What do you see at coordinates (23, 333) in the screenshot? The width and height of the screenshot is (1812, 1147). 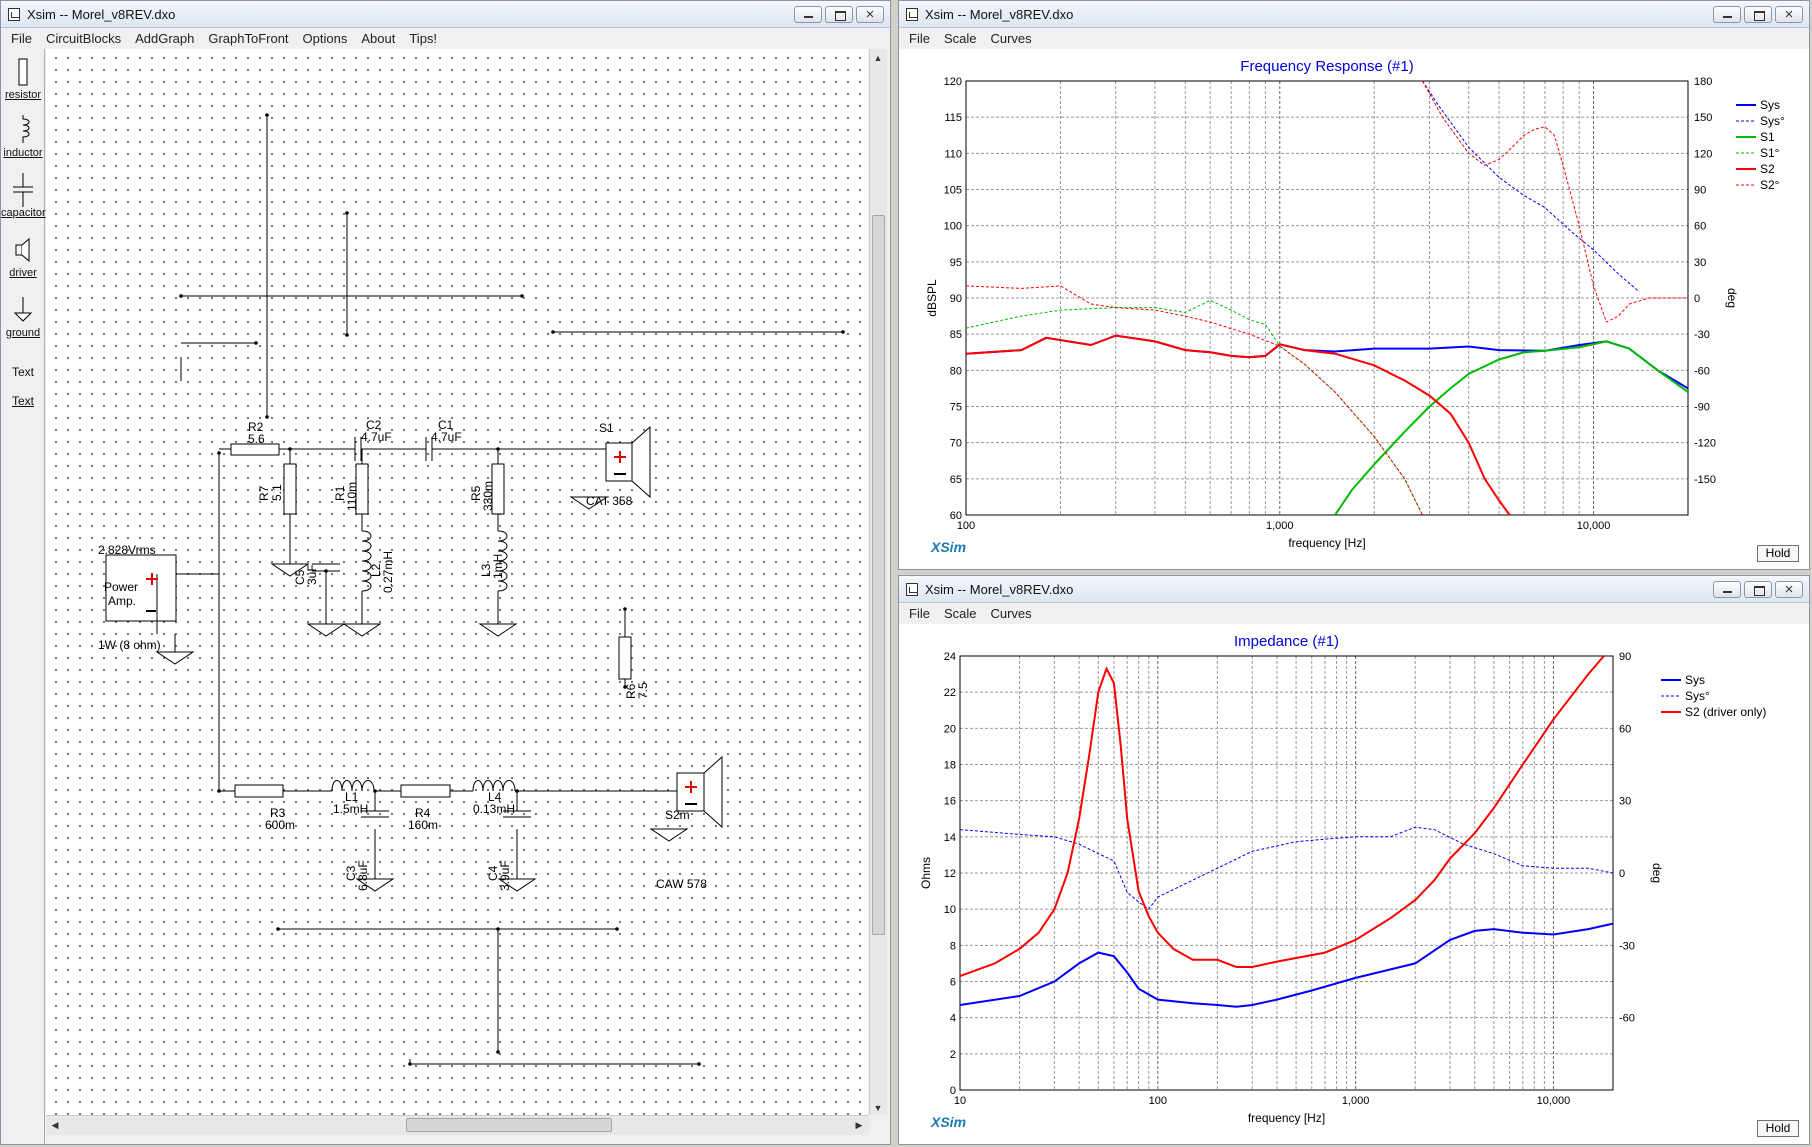 I see `tool-ground-label: ground` at bounding box center [23, 333].